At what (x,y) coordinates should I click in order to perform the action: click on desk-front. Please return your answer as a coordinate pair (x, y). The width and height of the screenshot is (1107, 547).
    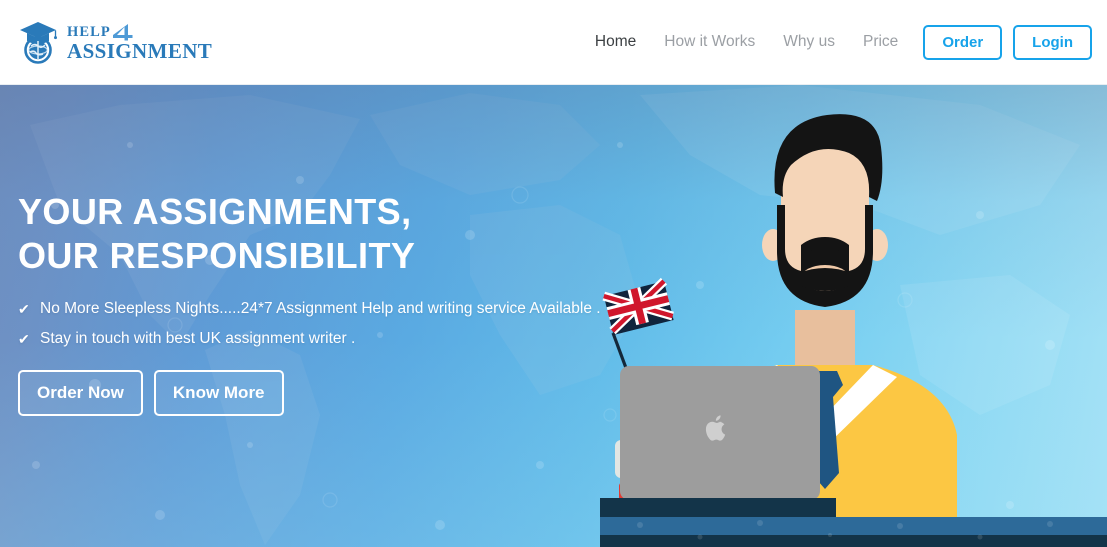
    Looking at the image, I should click on (853, 541).